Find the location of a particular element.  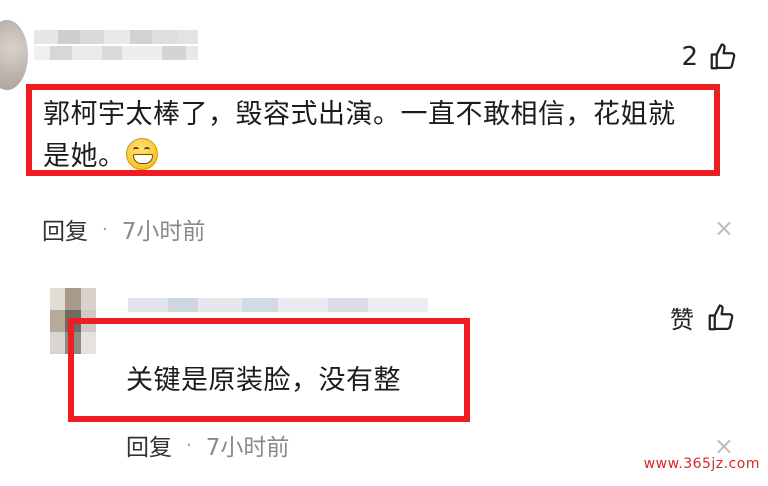

like-count: 2 is located at coordinates (689, 57).